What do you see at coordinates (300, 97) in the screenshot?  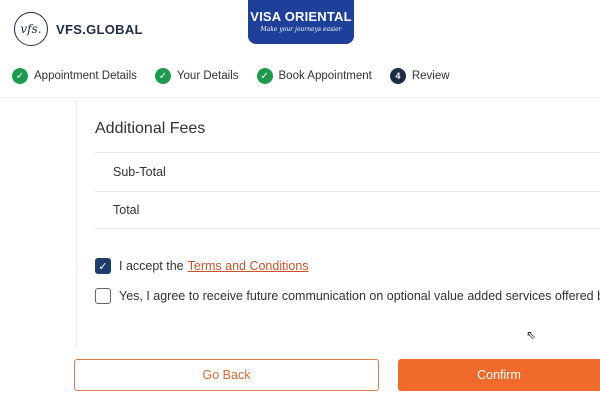 I see `steps-divider` at bounding box center [300, 97].